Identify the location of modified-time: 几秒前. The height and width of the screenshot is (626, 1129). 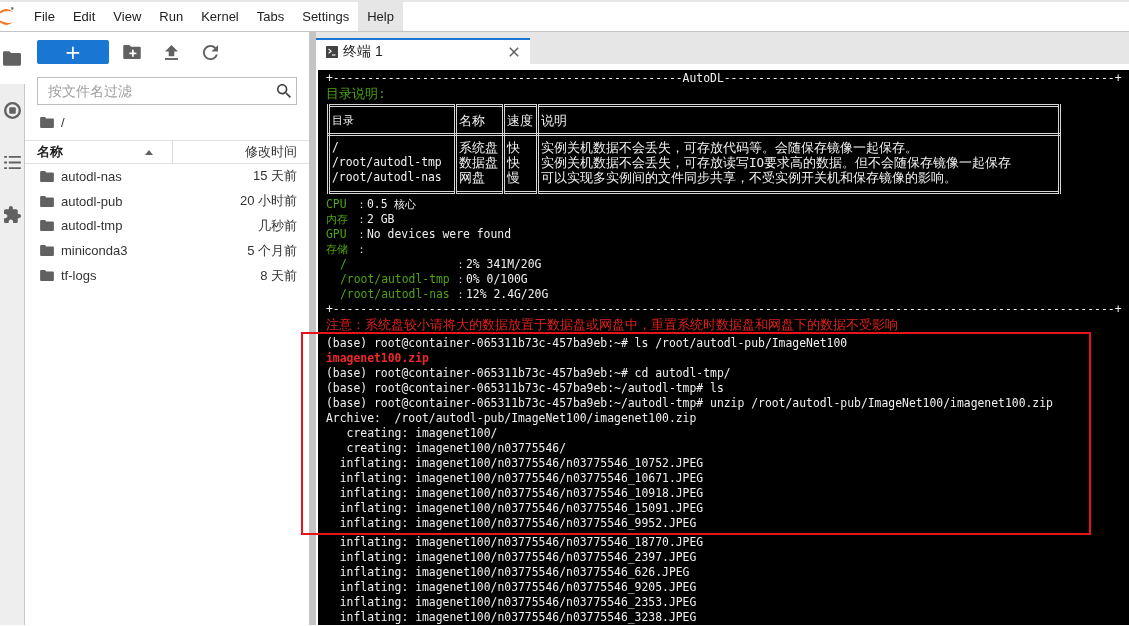
(277, 226).